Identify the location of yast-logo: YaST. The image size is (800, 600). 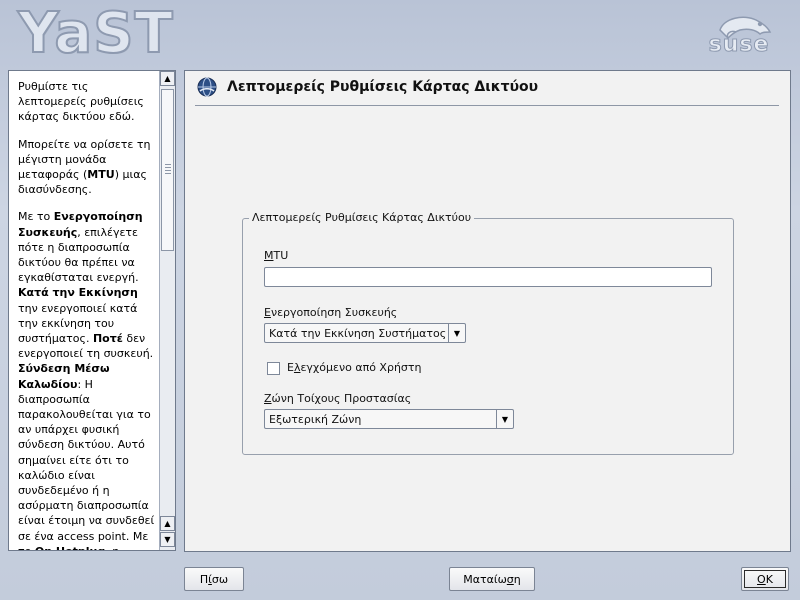
(95, 33).